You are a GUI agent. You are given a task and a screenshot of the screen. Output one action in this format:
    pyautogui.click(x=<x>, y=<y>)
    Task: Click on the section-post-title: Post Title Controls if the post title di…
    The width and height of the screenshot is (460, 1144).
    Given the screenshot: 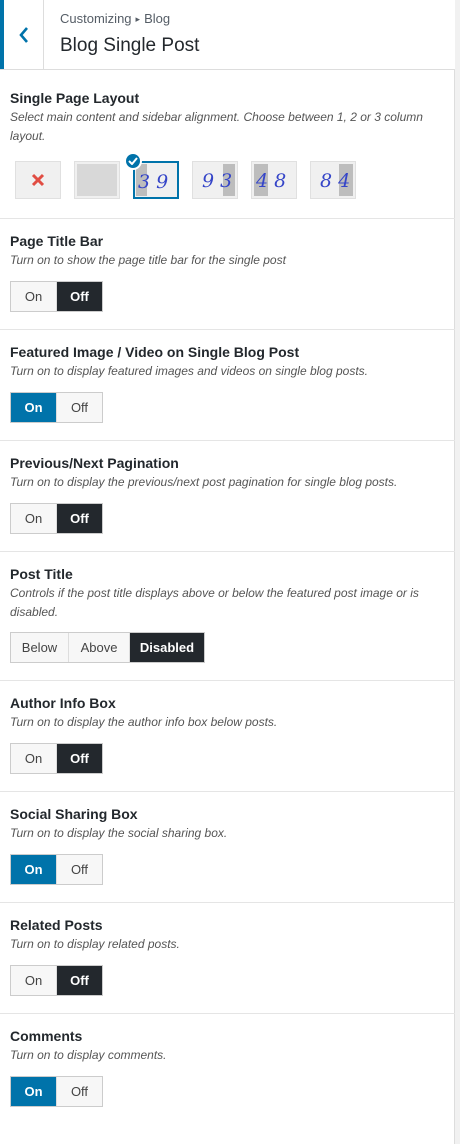 What is the action you would take?
    pyautogui.click(x=227, y=616)
    